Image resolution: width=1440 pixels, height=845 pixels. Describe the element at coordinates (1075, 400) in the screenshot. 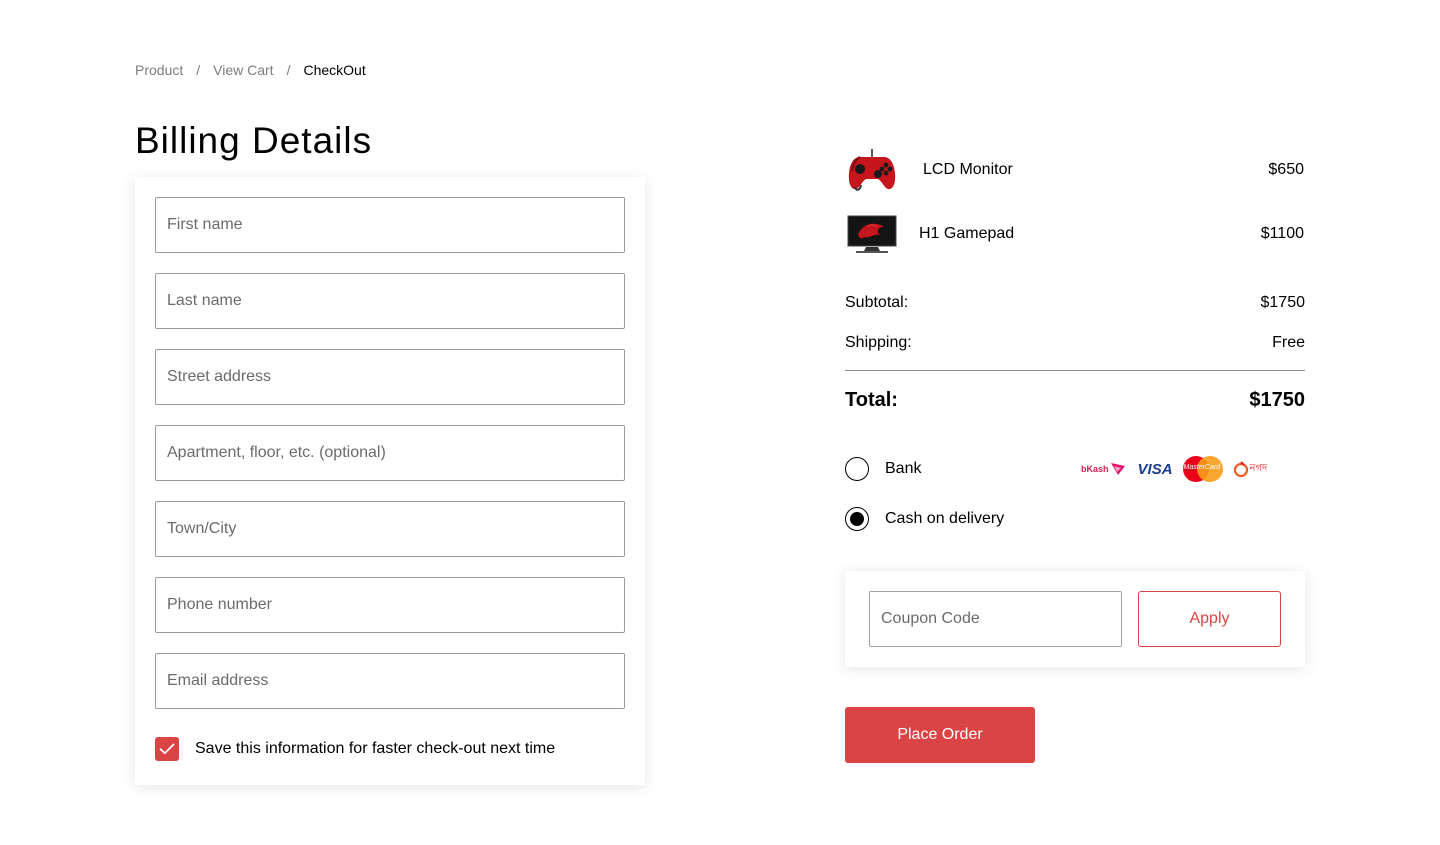

I see `total-row: Total: $1750` at that location.